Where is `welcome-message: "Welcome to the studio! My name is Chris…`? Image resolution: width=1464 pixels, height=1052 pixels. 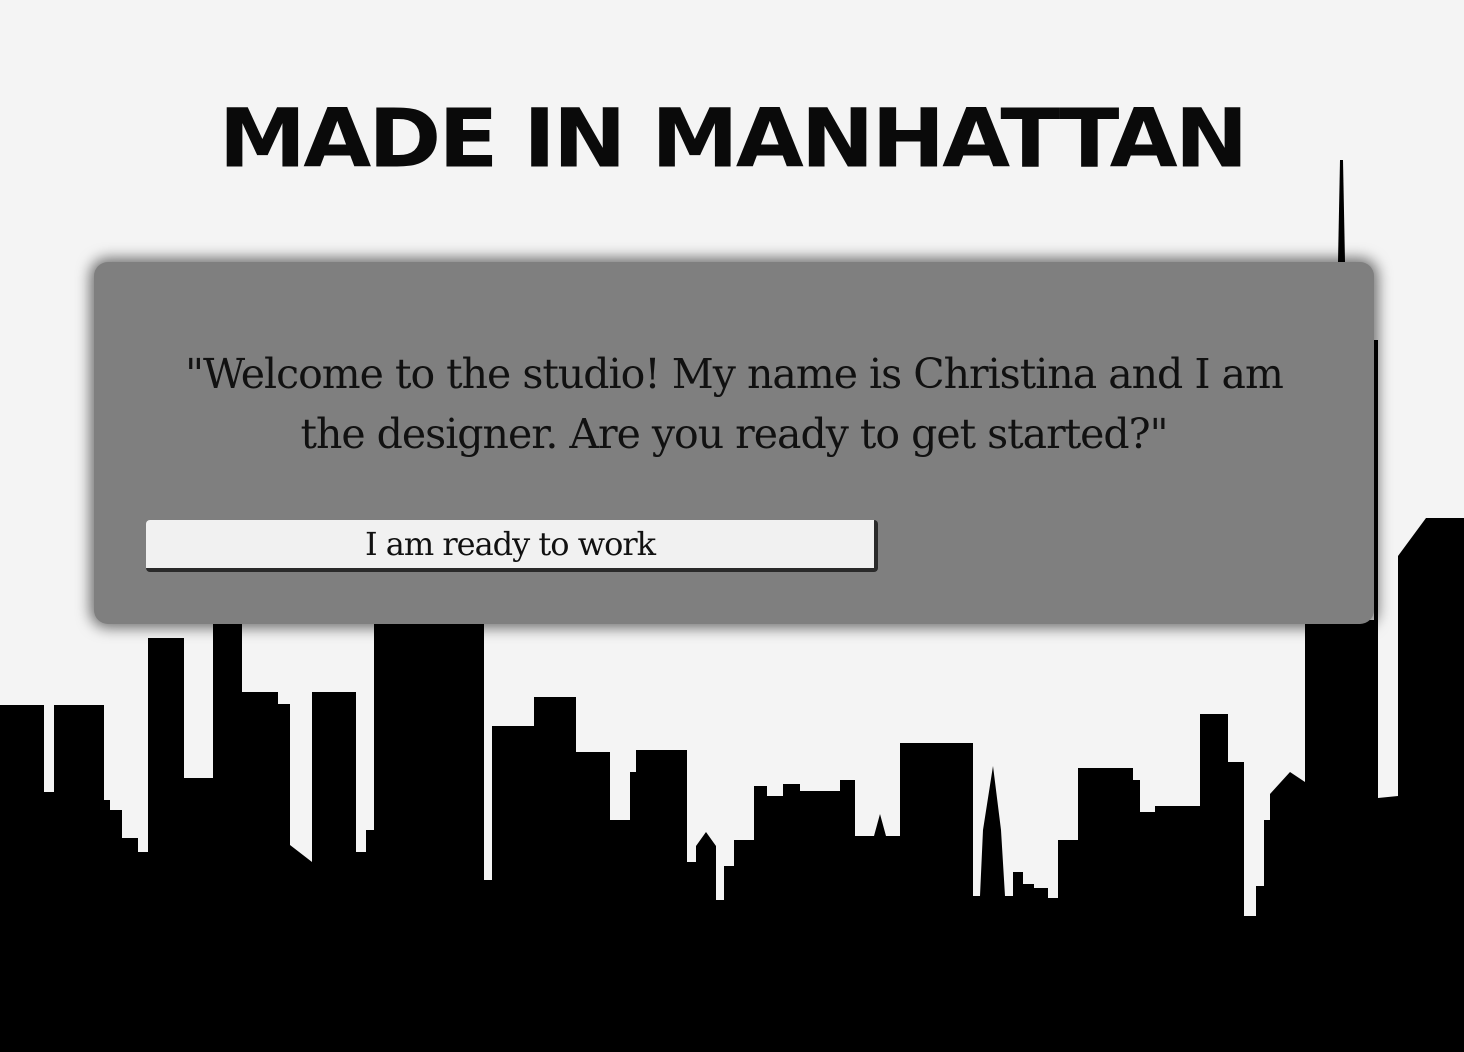
welcome-message: "Welcome to the studio! My name is Chris… is located at coordinates (734, 404).